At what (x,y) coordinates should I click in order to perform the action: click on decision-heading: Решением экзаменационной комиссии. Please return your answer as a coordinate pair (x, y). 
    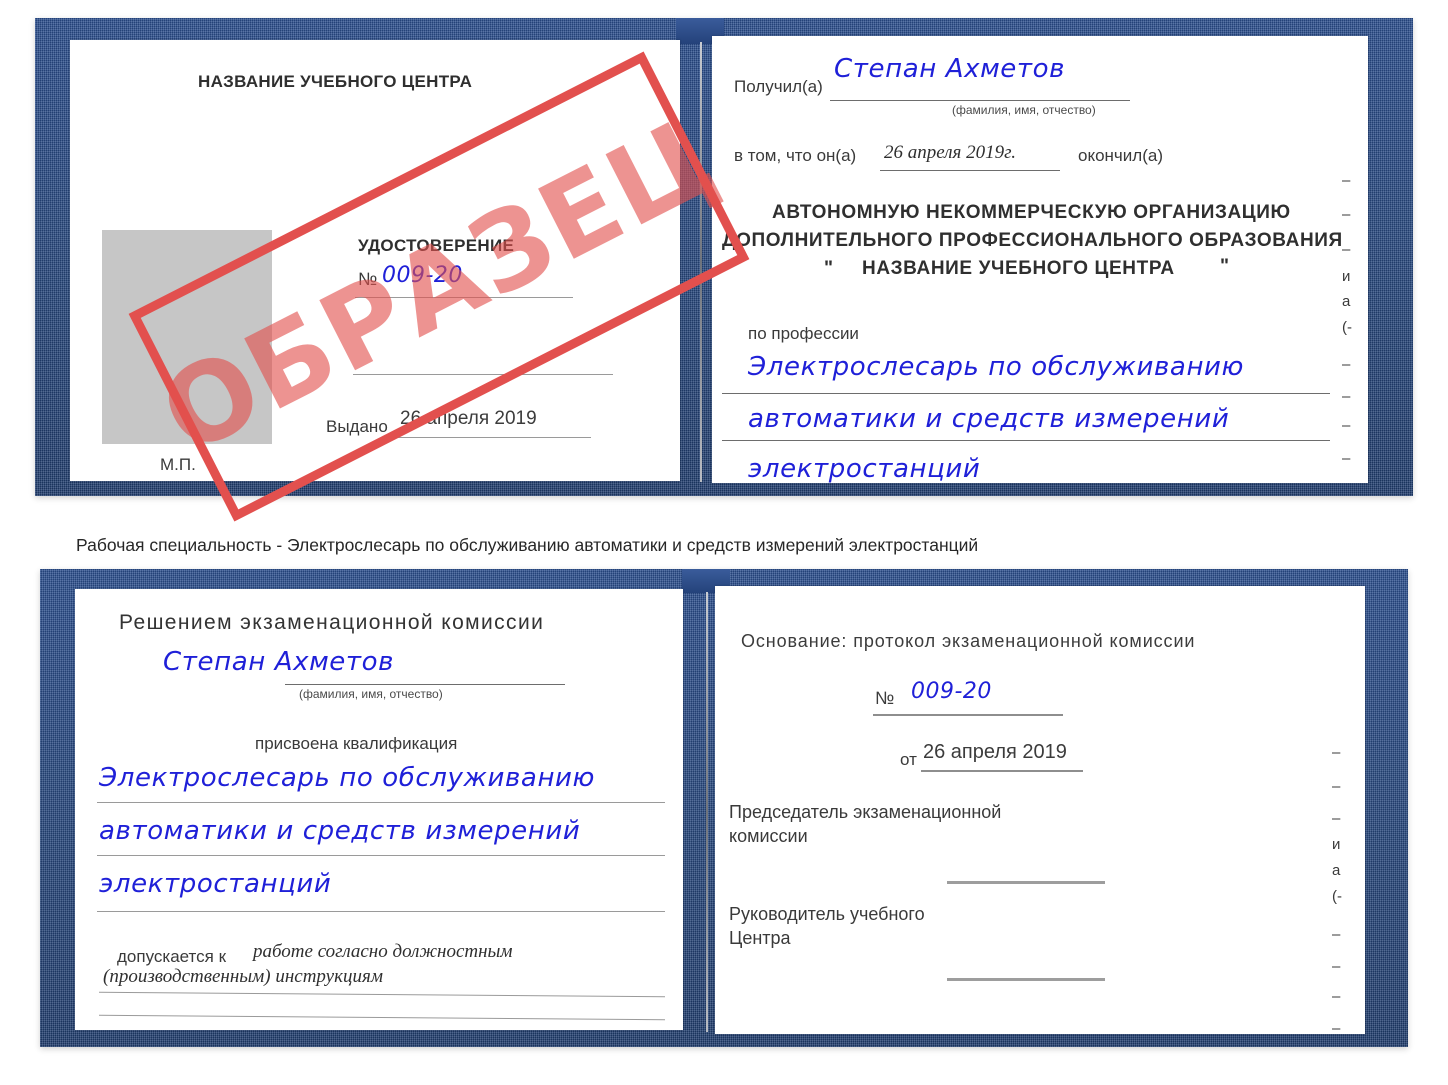
    Looking at the image, I should click on (332, 622).